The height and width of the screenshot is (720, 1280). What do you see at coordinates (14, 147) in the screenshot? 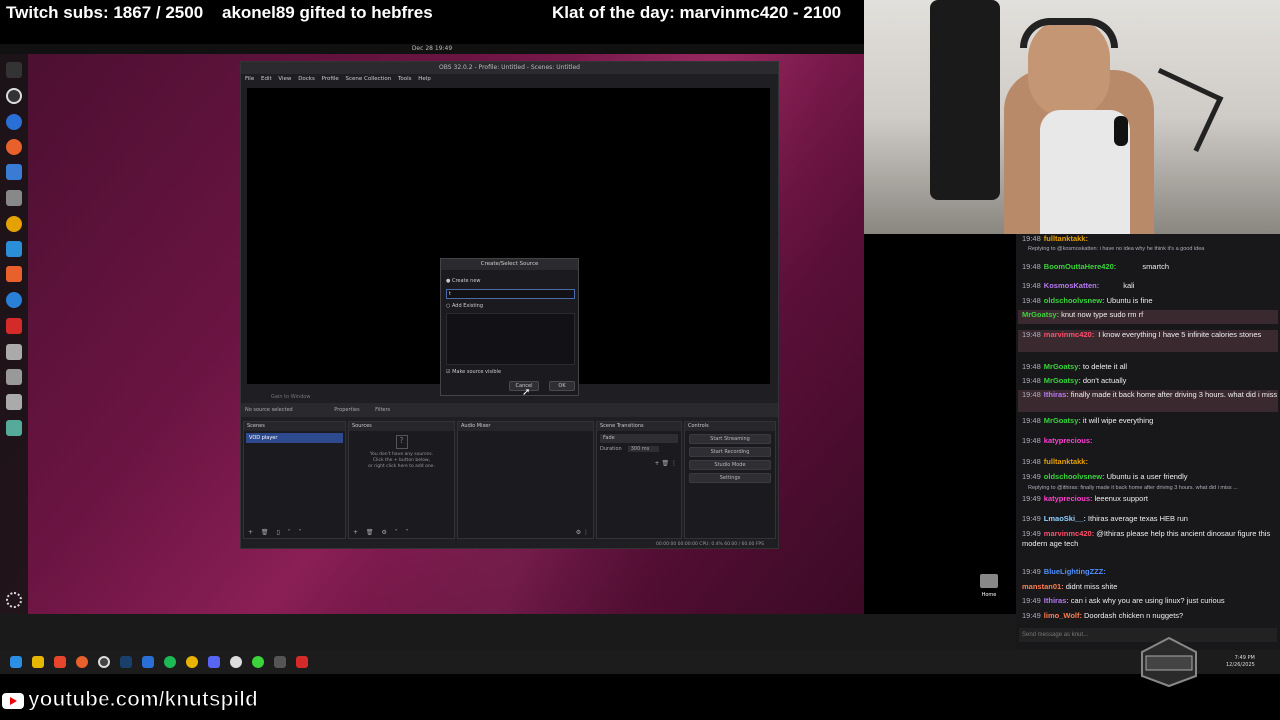
I see `firefox-icon` at bounding box center [14, 147].